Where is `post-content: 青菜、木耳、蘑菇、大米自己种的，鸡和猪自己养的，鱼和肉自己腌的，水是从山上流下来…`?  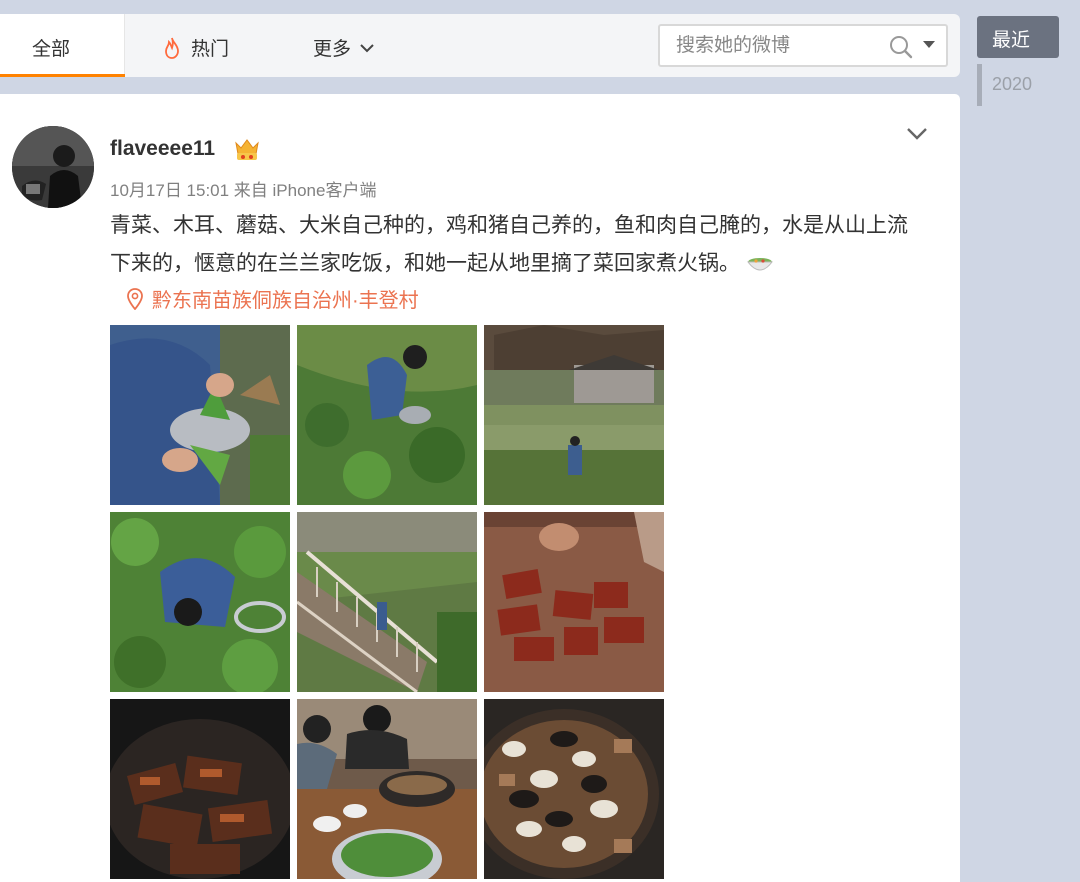 post-content: 青菜、木耳、蘑菇、大米自己种的，鸡和猪自己养的，鱼和肉自己腌的，水是从山上流下来… is located at coordinates (515, 245).